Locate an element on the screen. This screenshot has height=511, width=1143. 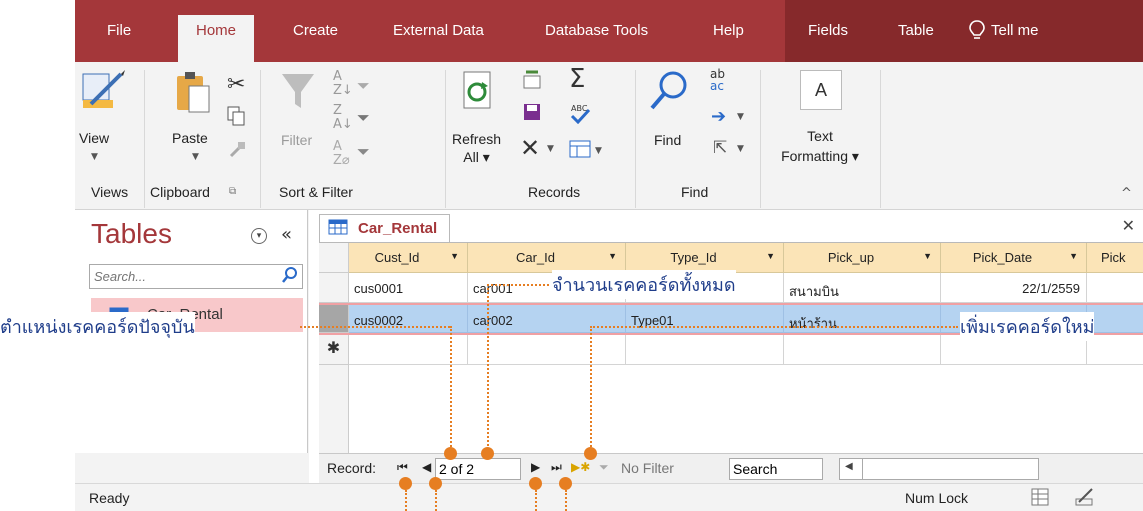
format-painter-icon is located at coordinates (237, 152).